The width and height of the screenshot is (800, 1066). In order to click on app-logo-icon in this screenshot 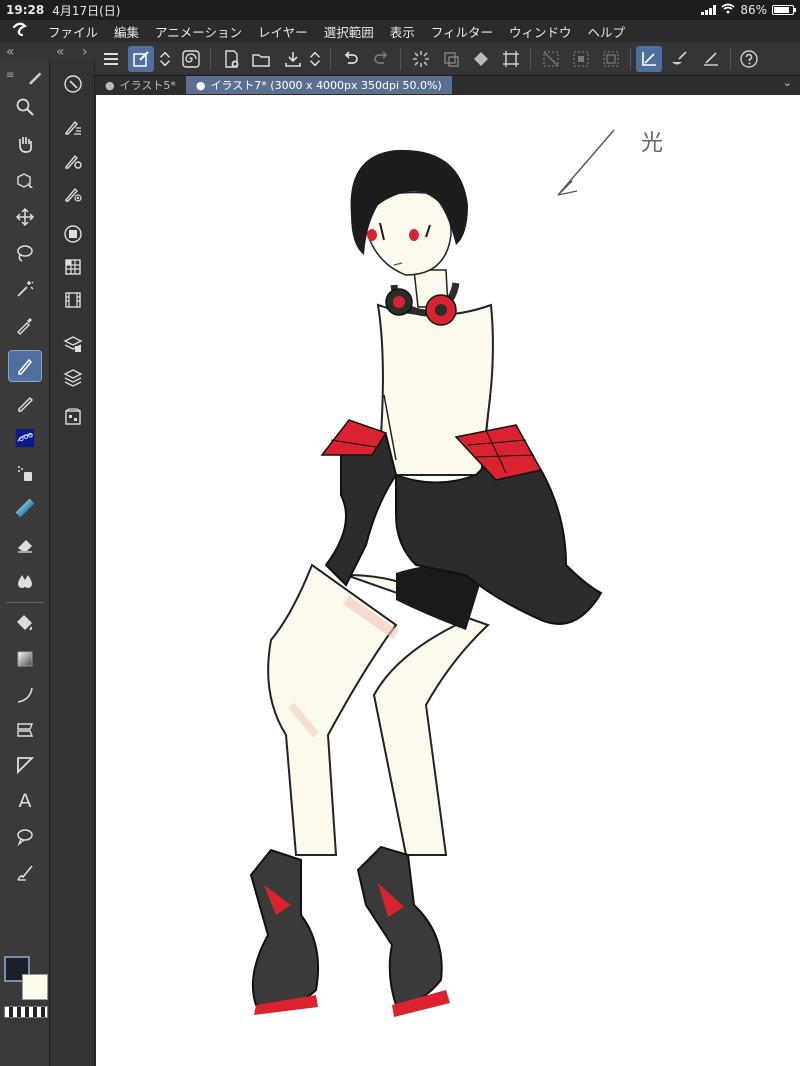, I will do `click(20, 31)`.